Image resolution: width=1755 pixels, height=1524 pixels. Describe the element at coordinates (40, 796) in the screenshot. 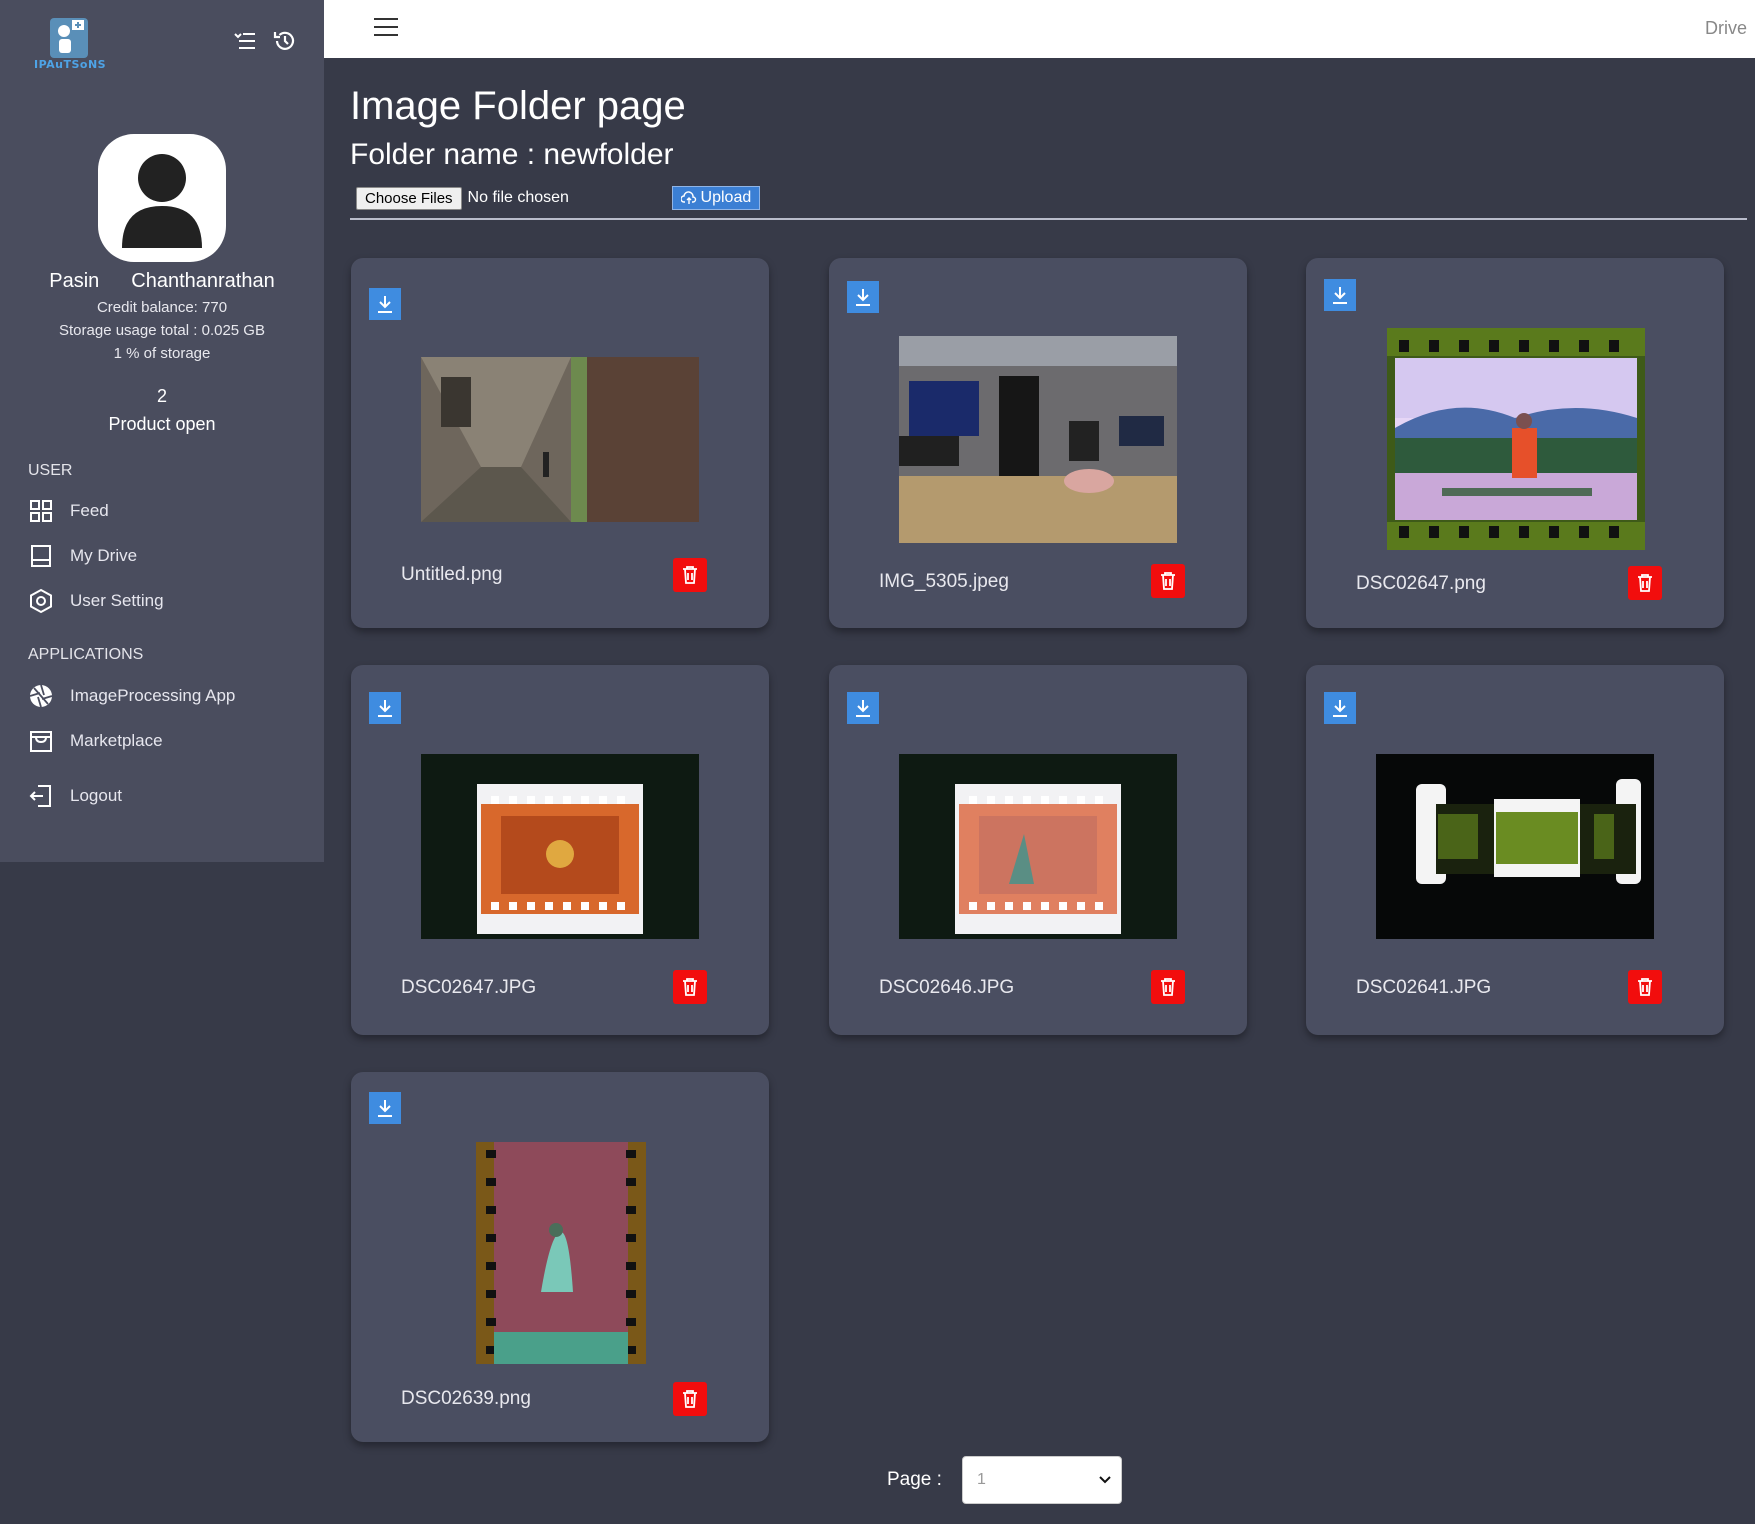

I see `logout-icon` at that location.